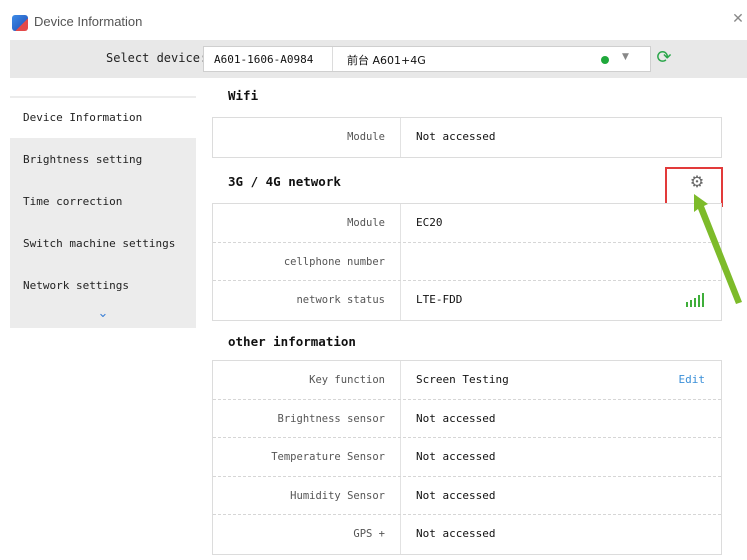  What do you see at coordinates (103, 316) in the screenshot?
I see `chevron-down-icon: ⌄` at bounding box center [103, 316].